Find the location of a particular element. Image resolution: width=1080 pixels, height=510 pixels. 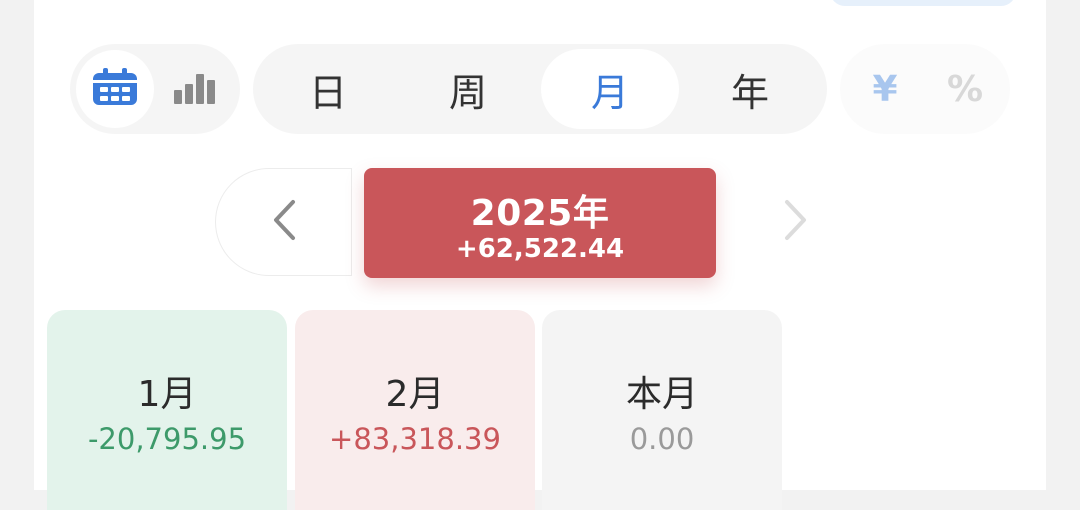

bar-chart-icon is located at coordinates (195, 89).